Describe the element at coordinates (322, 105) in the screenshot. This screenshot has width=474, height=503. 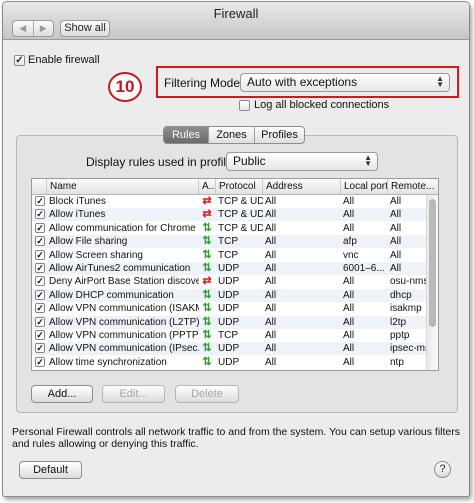
I see `log-blocked-label: Log all blocked connections` at that location.